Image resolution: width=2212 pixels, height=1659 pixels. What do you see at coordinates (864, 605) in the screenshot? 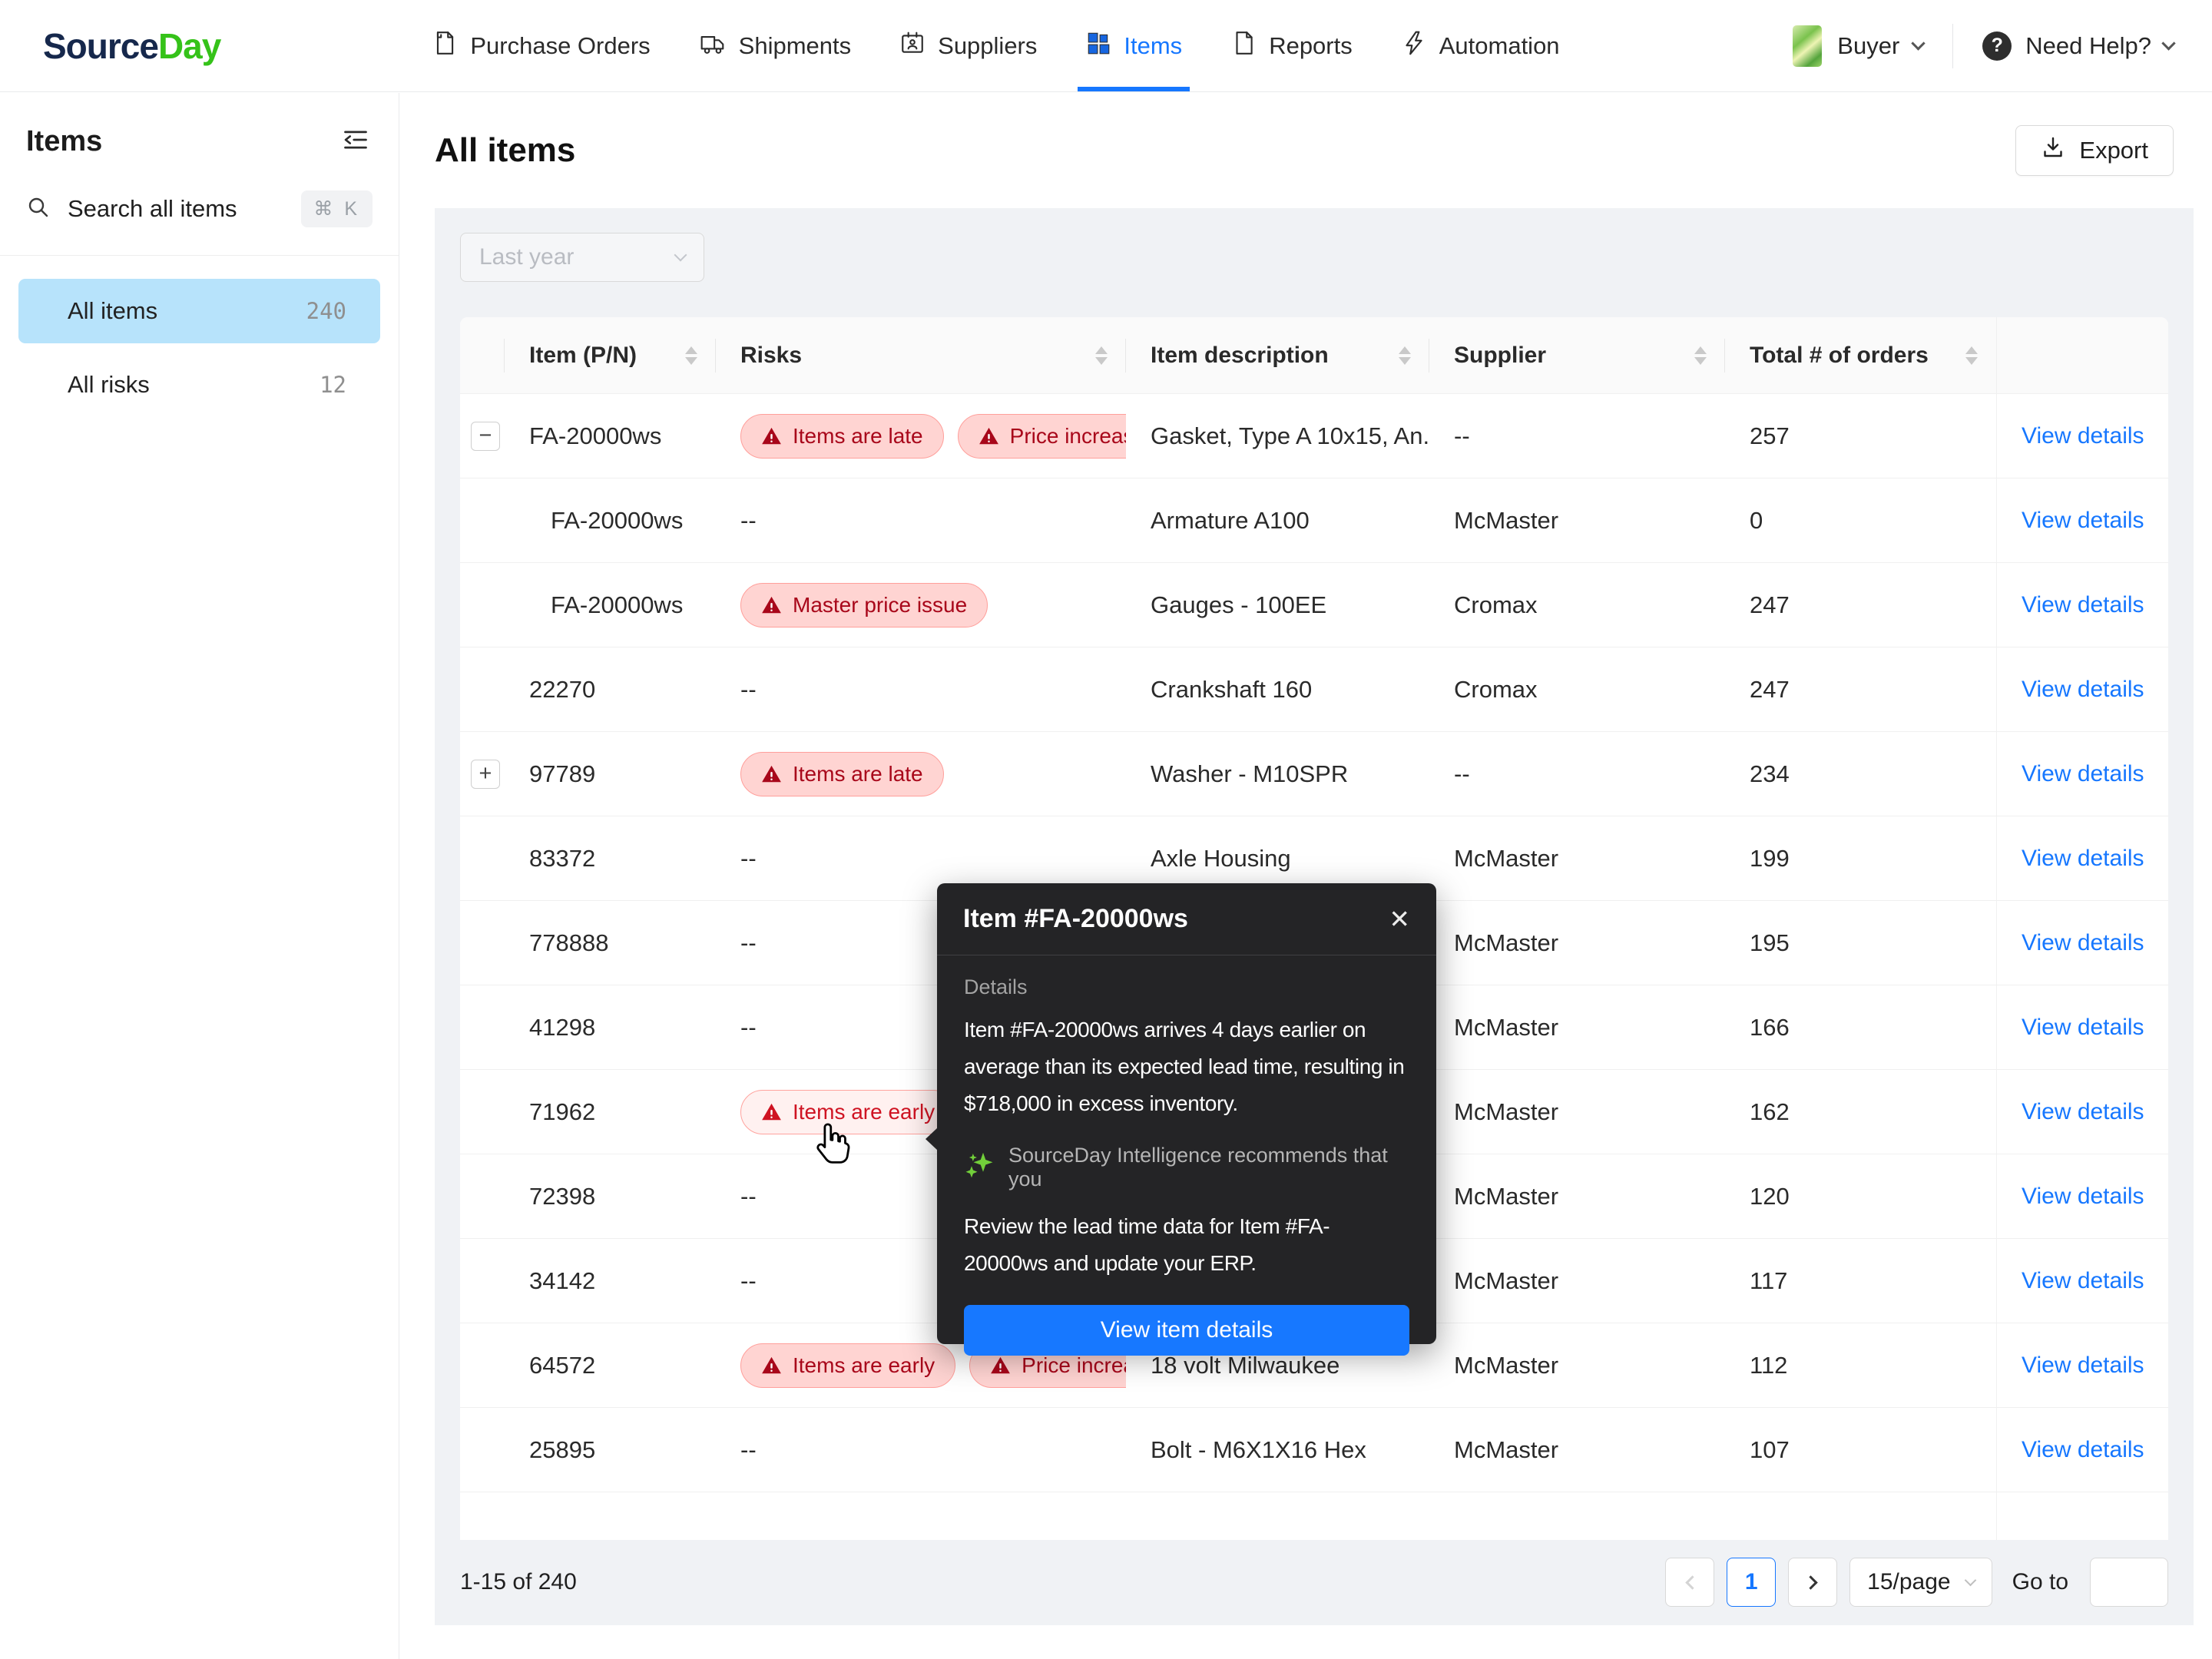
I see `risk-badge: Master price issue` at bounding box center [864, 605].